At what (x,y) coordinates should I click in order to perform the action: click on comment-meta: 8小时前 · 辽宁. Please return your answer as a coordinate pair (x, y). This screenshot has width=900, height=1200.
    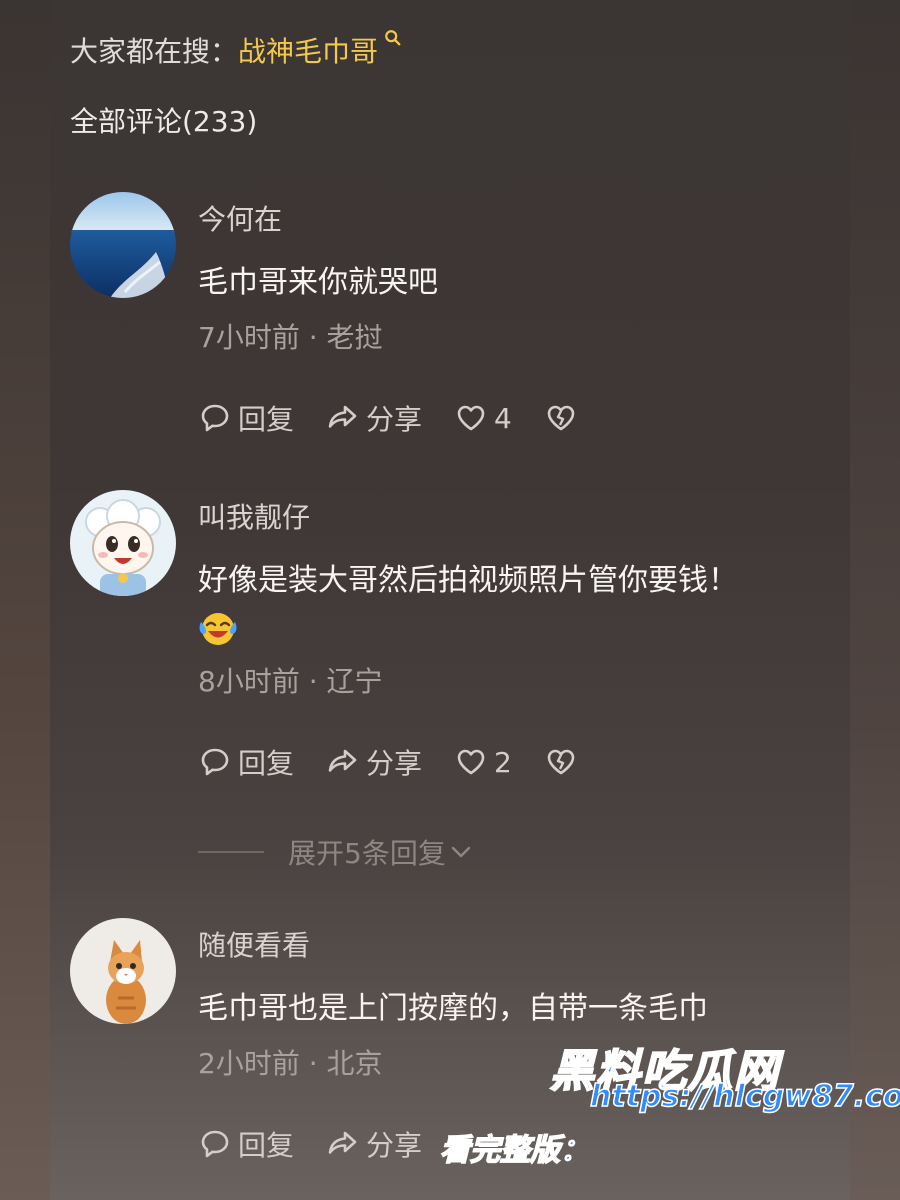
    Looking at the image, I should click on (290, 681).